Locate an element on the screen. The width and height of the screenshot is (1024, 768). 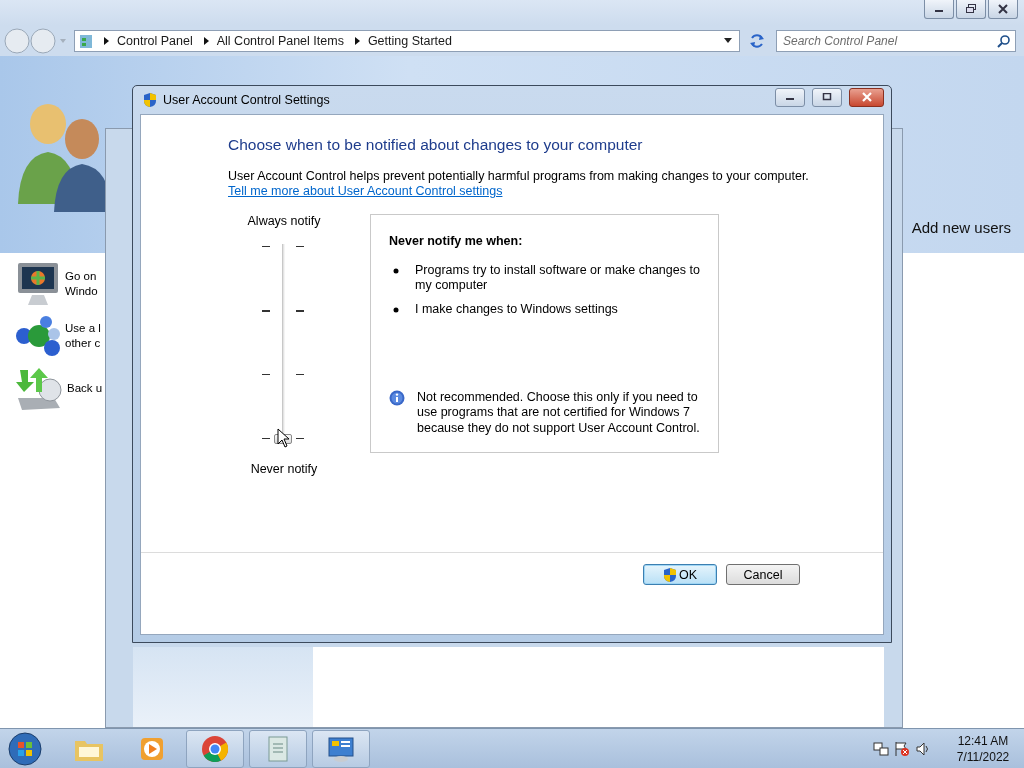
breadcrumb-item: Control Panel is located at coordinates (155, 40).